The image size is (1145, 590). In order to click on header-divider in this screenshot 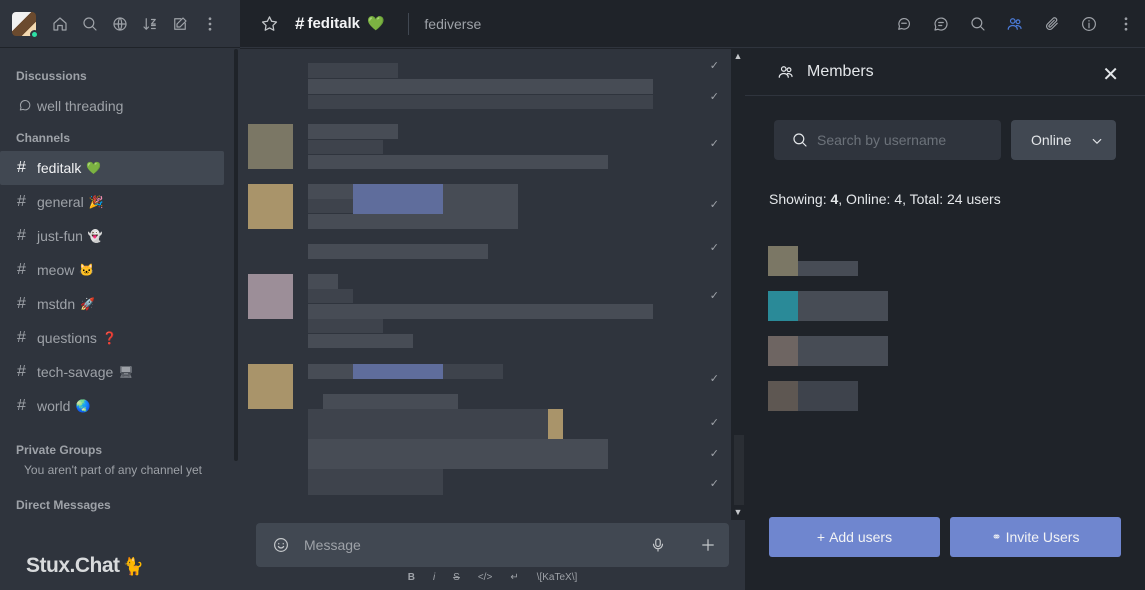, I will do `click(409, 23)`.